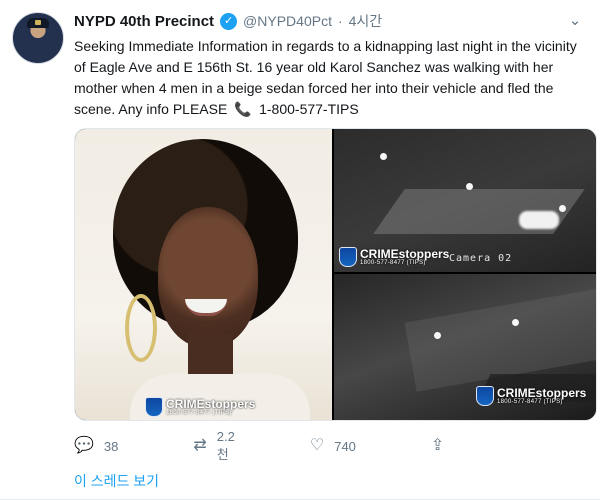  I want to click on tweet-phone-number: 1-800-577-TIPS, so click(309, 109).